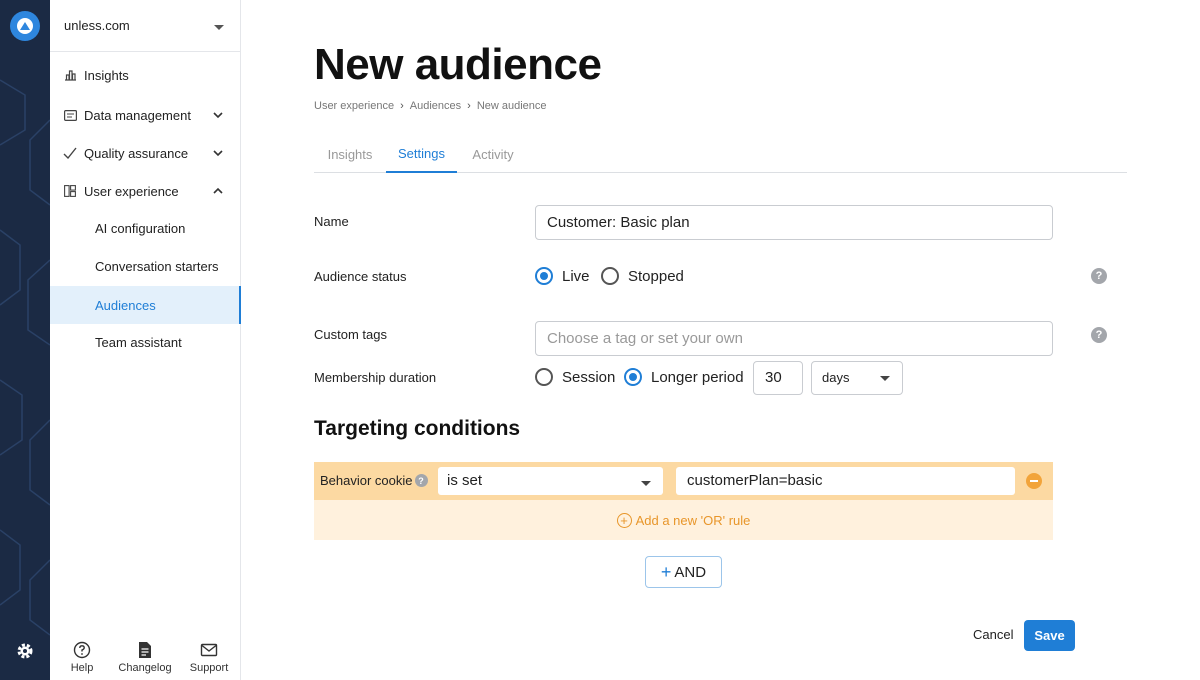  What do you see at coordinates (145, 26) in the screenshot?
I see `site-selector: unless.com` at bounding box center [145, 26].